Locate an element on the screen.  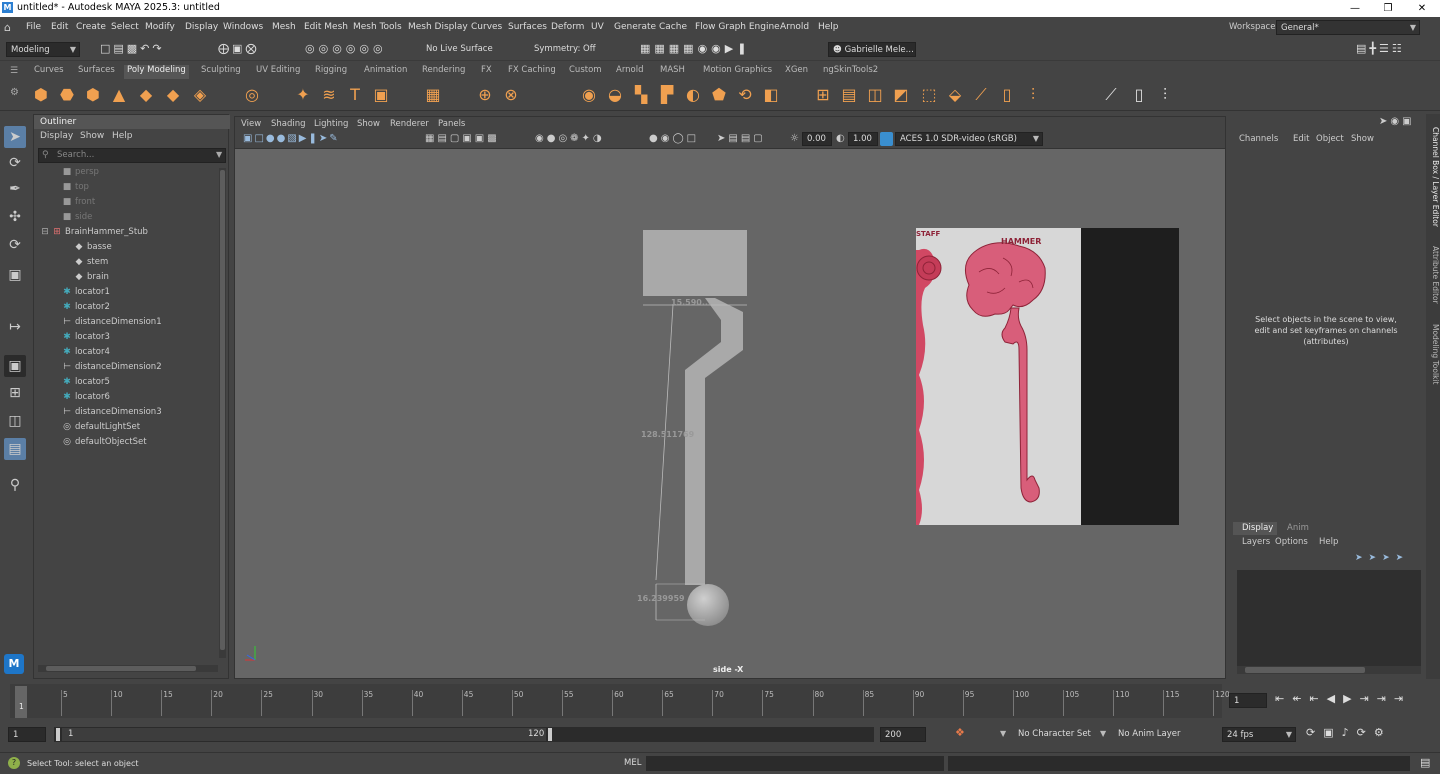
outliner-item: ■ persp is located at coordinates (126, 172).